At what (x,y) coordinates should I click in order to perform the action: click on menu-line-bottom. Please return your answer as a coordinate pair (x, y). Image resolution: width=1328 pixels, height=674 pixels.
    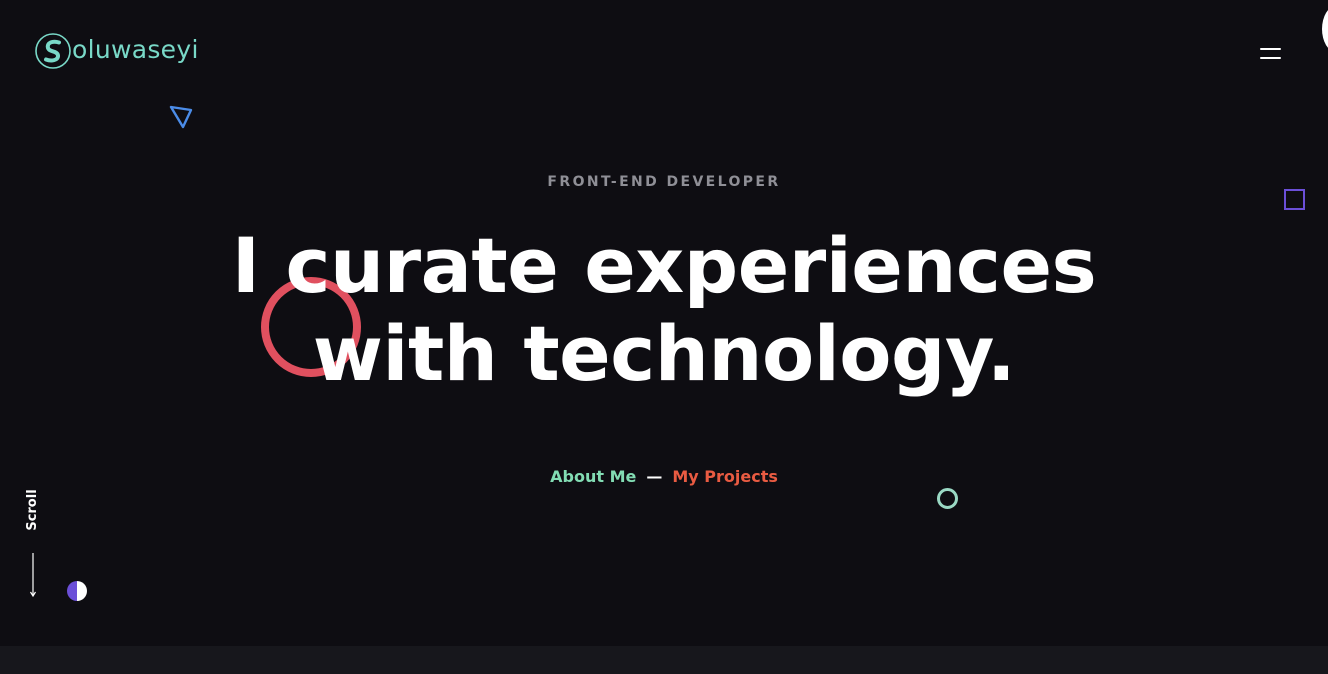
    Looking at the image, I should click on (1270, 58).